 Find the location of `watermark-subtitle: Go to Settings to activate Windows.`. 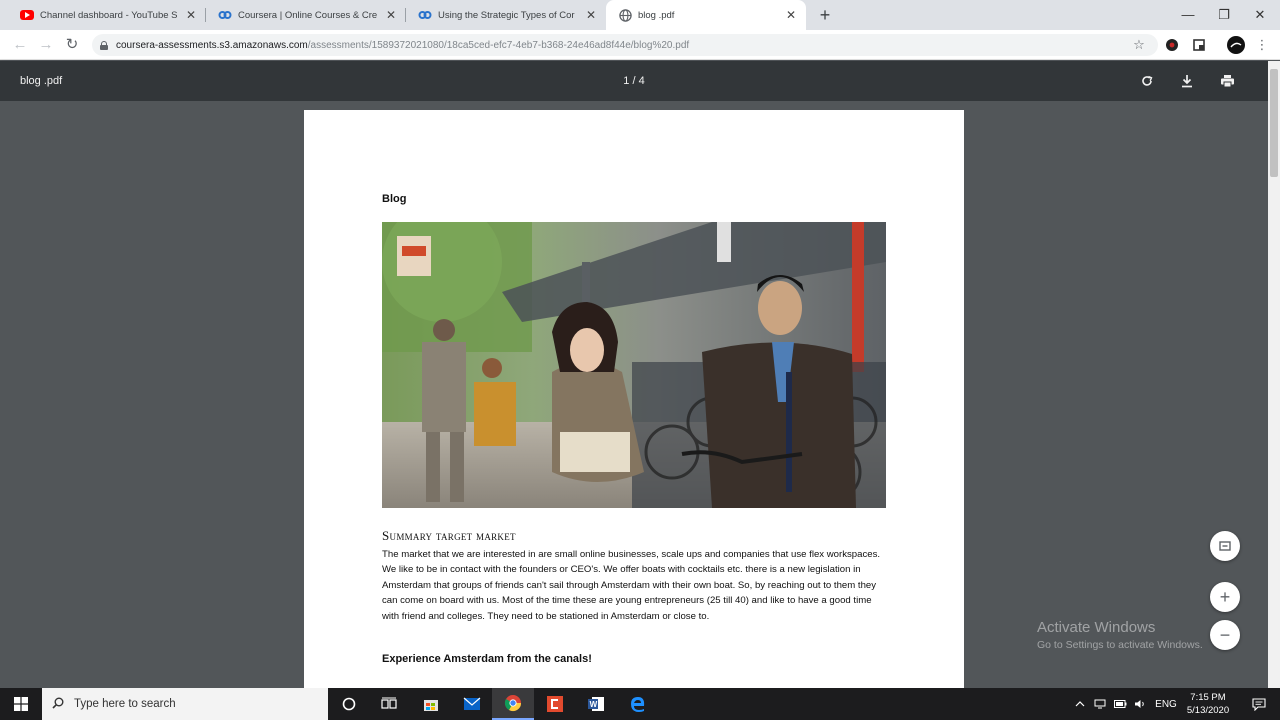

watermark-subtitle: Go to Settings to activate Windows. is located at coordinates (1120, 645).